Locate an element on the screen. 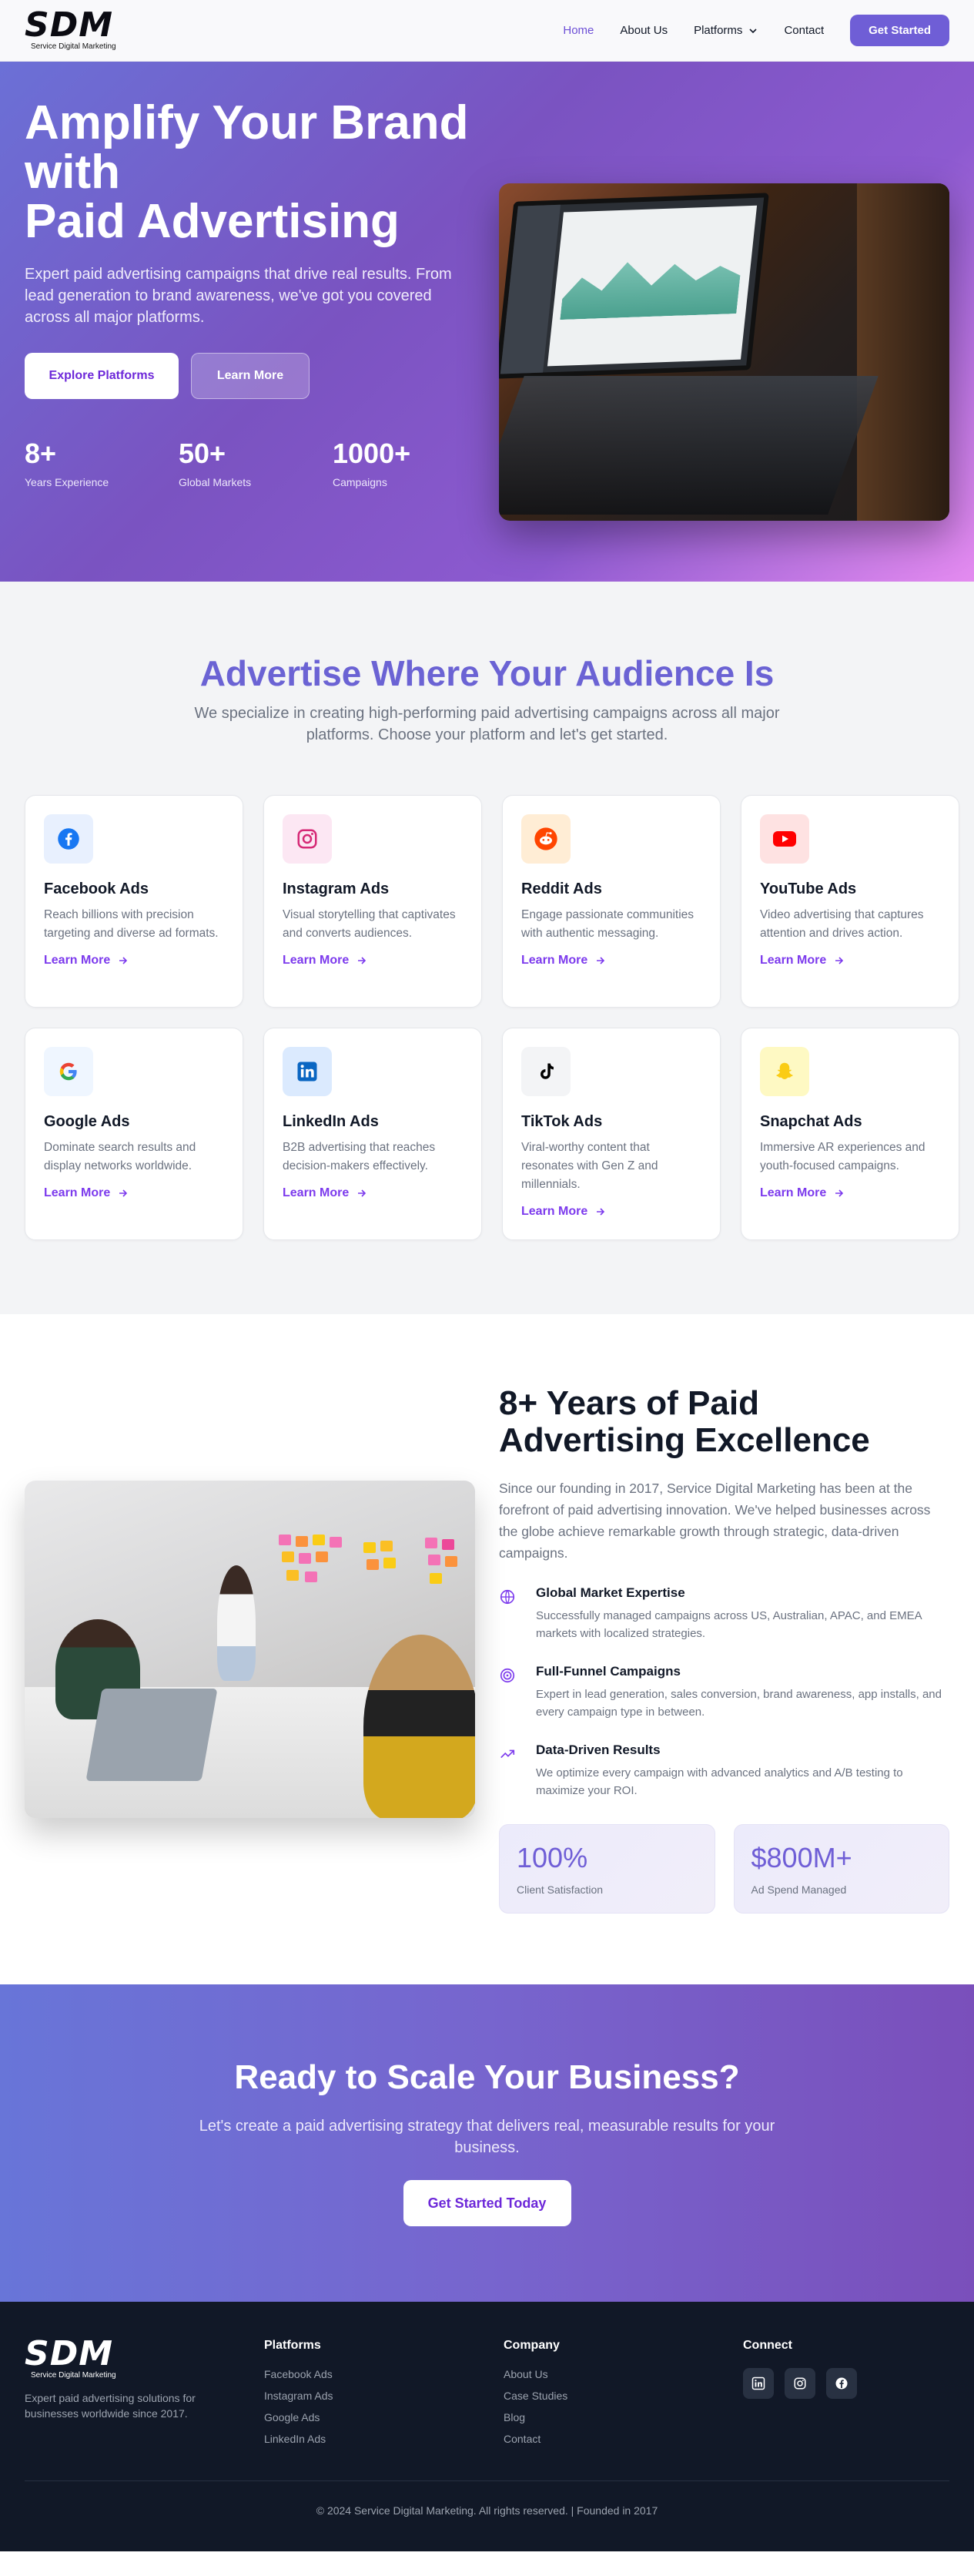  reddit-icon is located at coordinates (546, 839).